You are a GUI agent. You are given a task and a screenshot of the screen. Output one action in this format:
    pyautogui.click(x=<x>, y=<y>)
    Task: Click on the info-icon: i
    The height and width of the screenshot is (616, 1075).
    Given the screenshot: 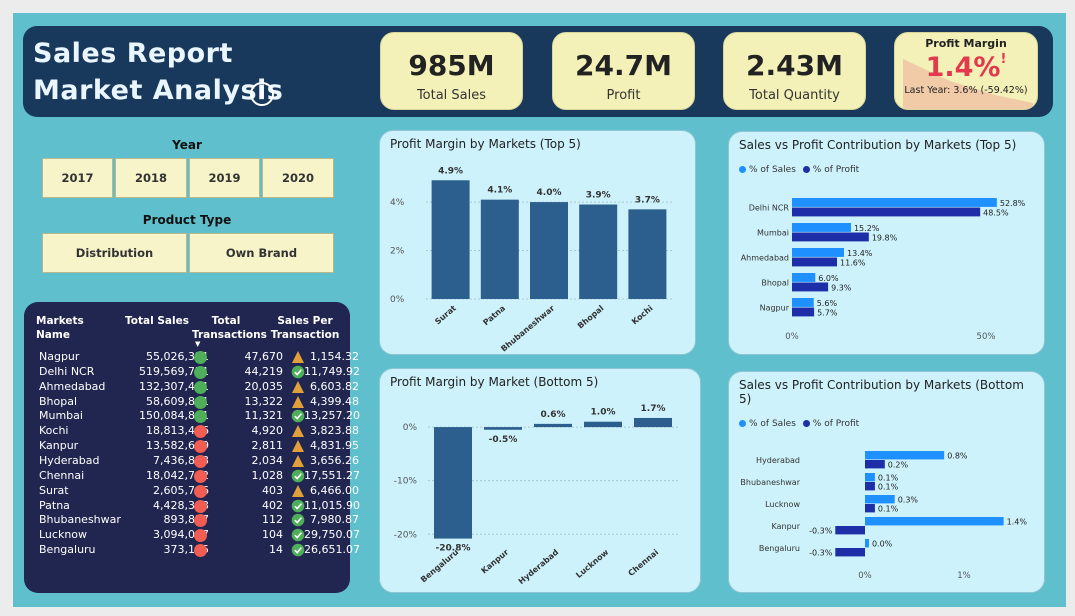 What is the action you would take?
    pyautogui.click(x=262, y=94)
    